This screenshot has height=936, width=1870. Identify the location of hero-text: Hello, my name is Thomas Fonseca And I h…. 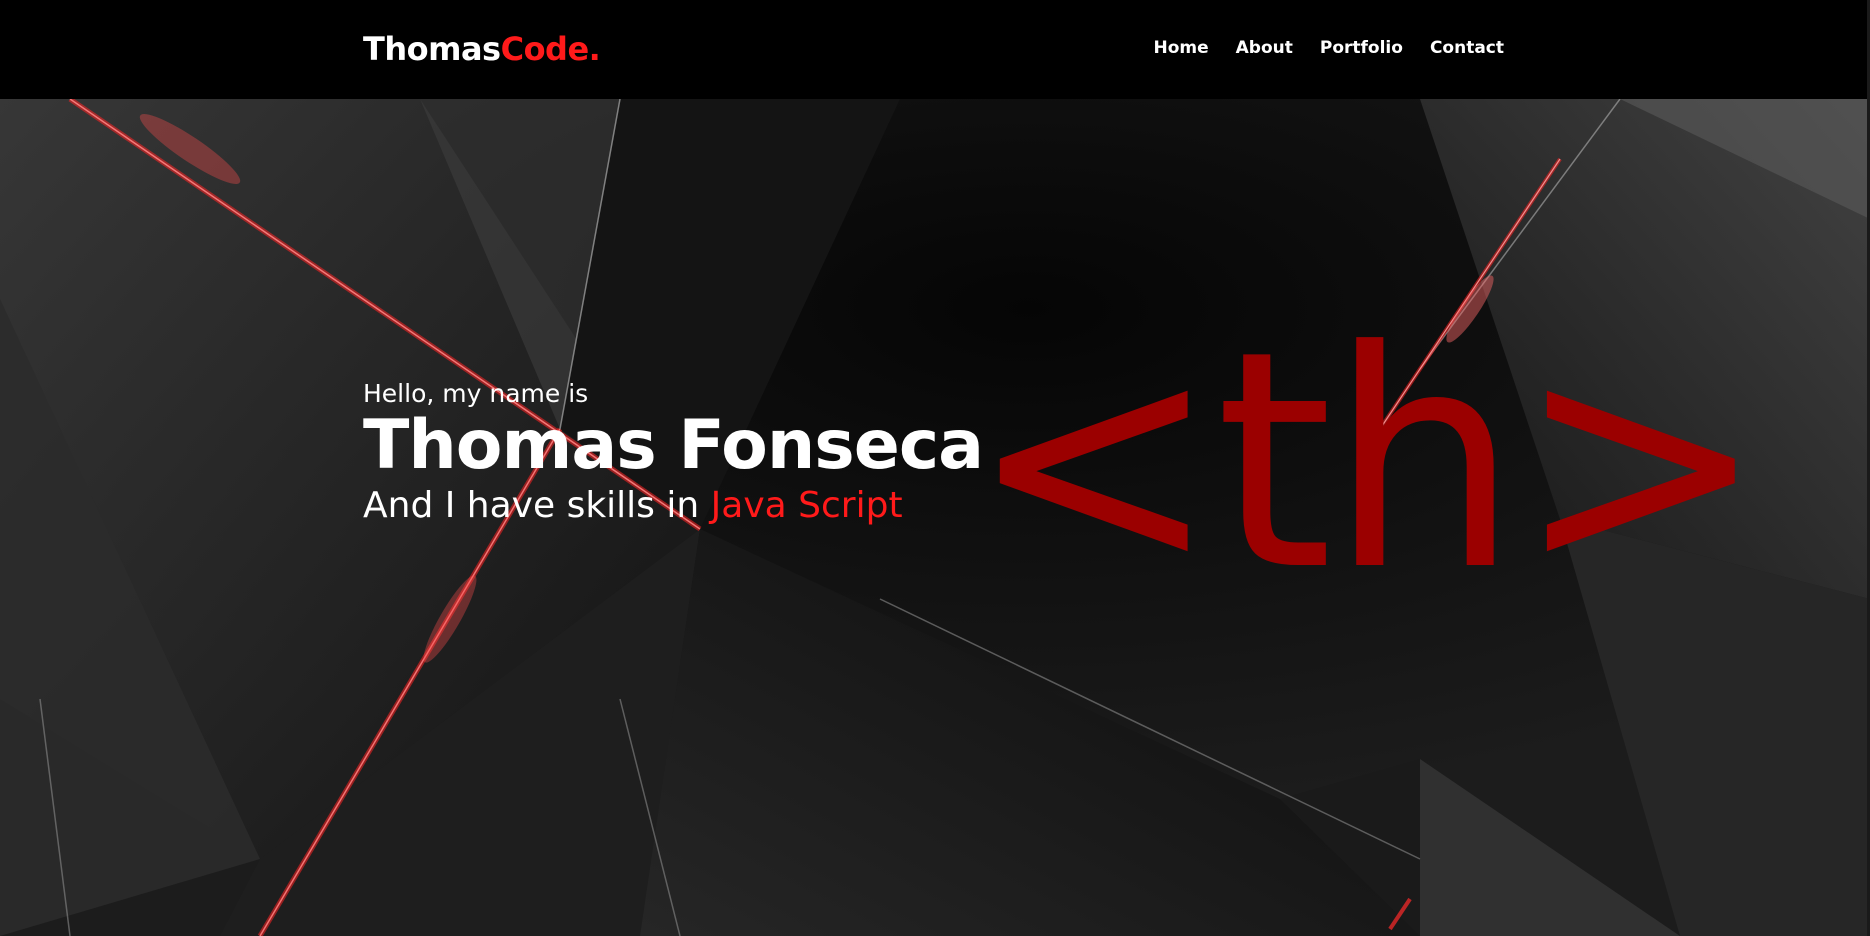
(673, 452).